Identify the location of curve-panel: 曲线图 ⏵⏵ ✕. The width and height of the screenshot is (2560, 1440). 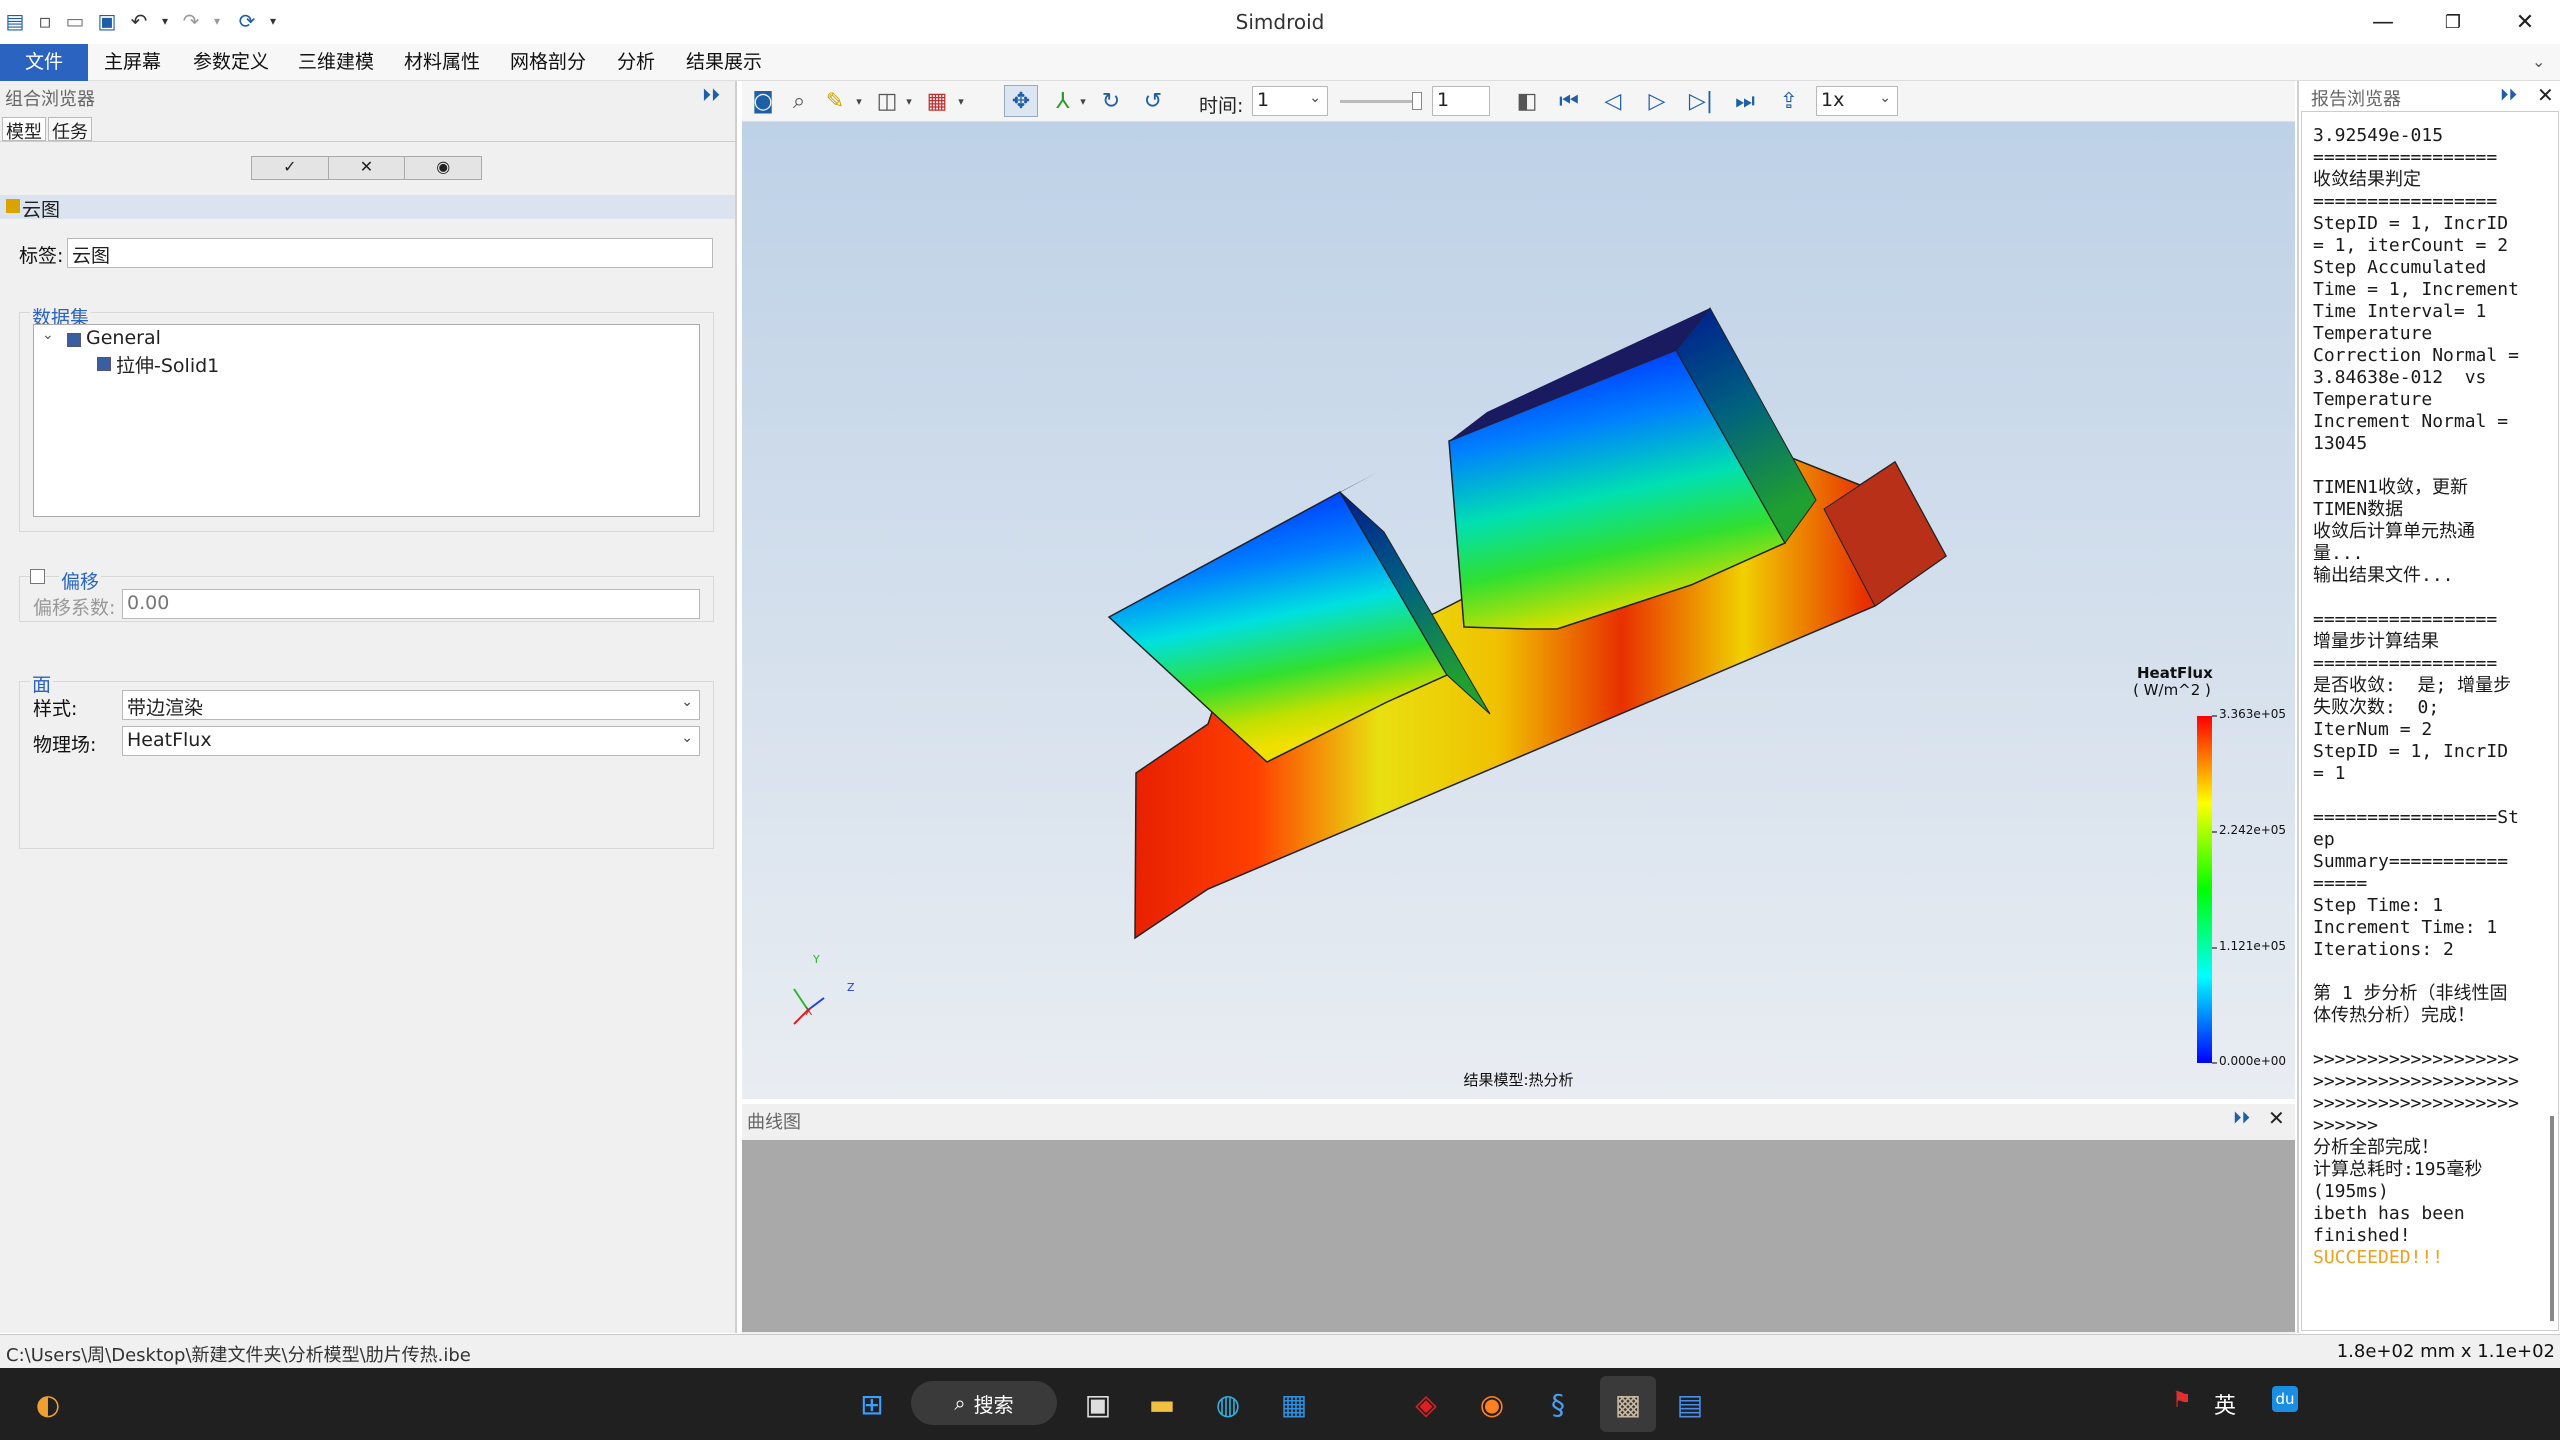
(1518, 1219).